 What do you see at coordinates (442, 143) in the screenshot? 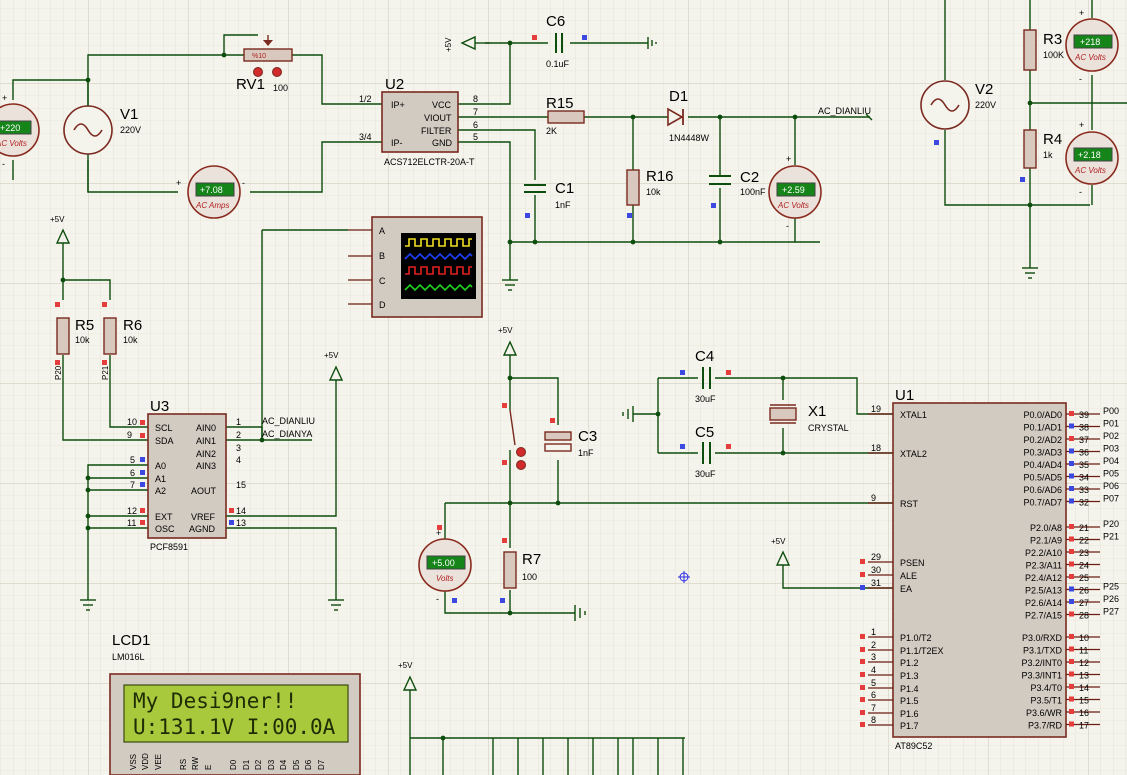
I see `svg-text: GND` at bounding box center [442, 143].